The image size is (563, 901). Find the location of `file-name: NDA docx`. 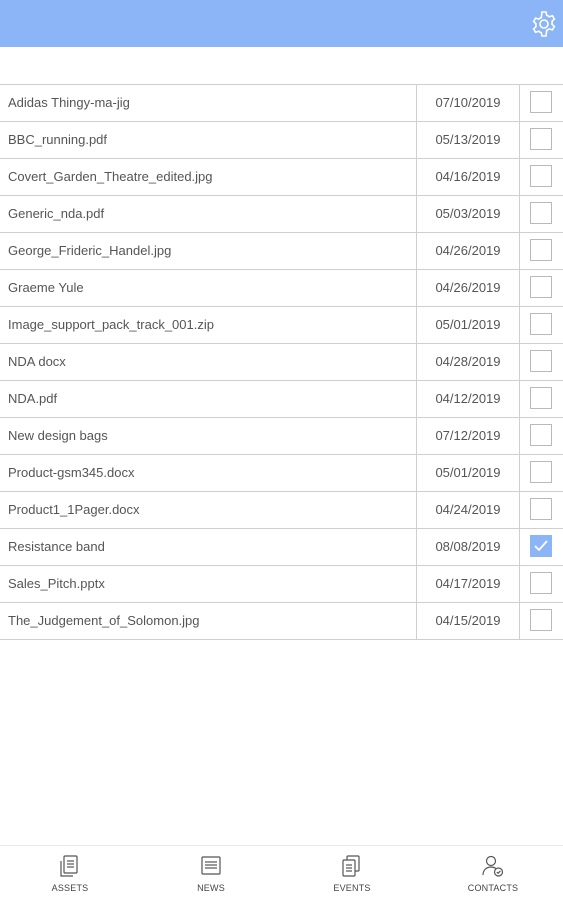

file-name: NDA docx is located at coordinates (37, 361).